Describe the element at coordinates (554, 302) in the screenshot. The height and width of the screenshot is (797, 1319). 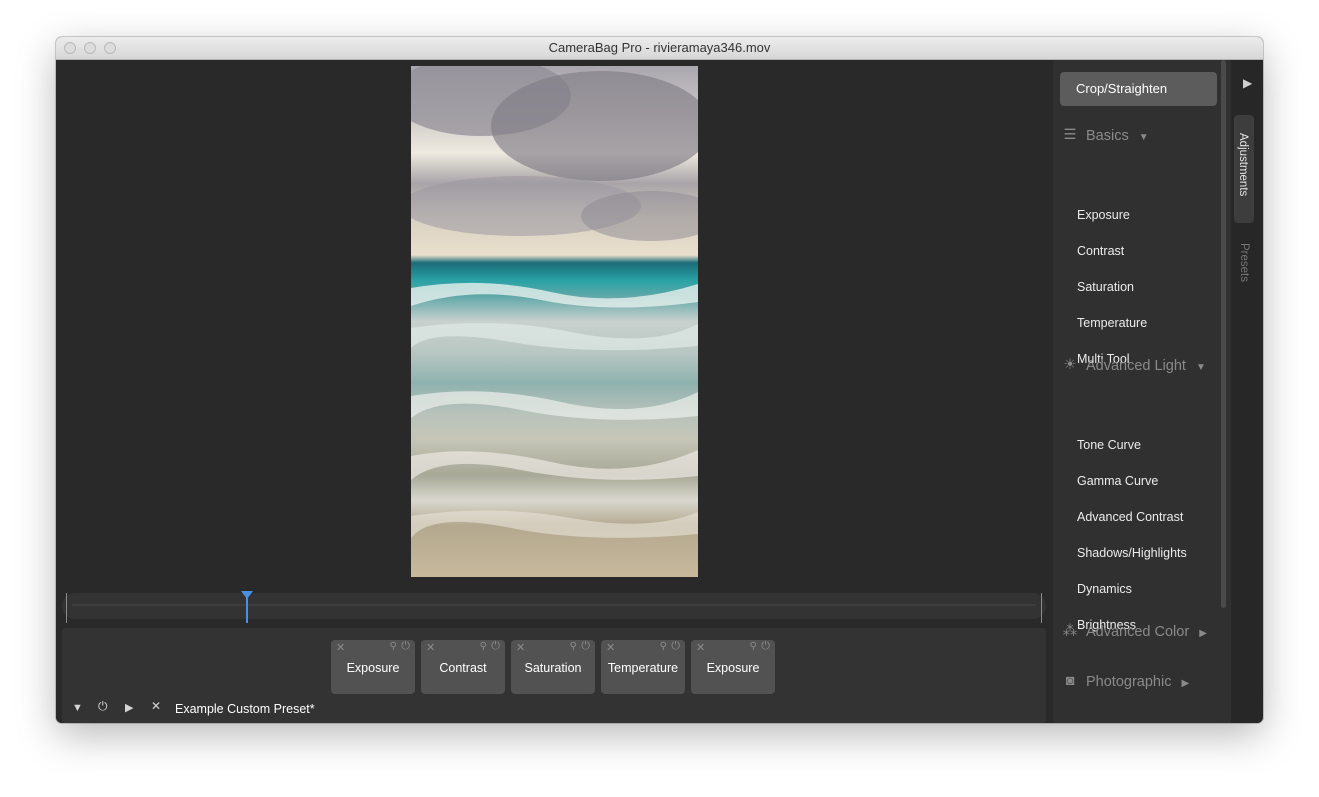
I see `video-frame-image` at that location.